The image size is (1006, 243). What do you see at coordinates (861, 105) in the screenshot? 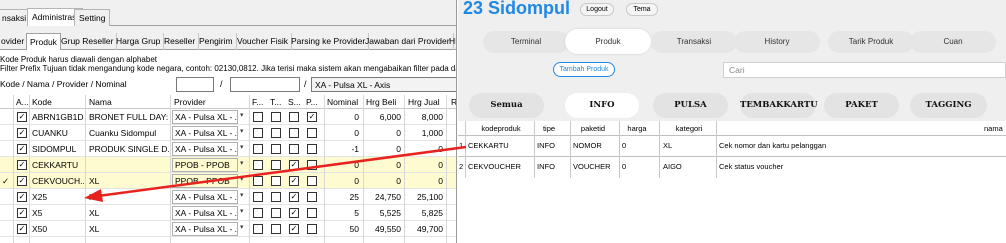
I see `category-paket: PAKET` at bounding box center [861, 105].